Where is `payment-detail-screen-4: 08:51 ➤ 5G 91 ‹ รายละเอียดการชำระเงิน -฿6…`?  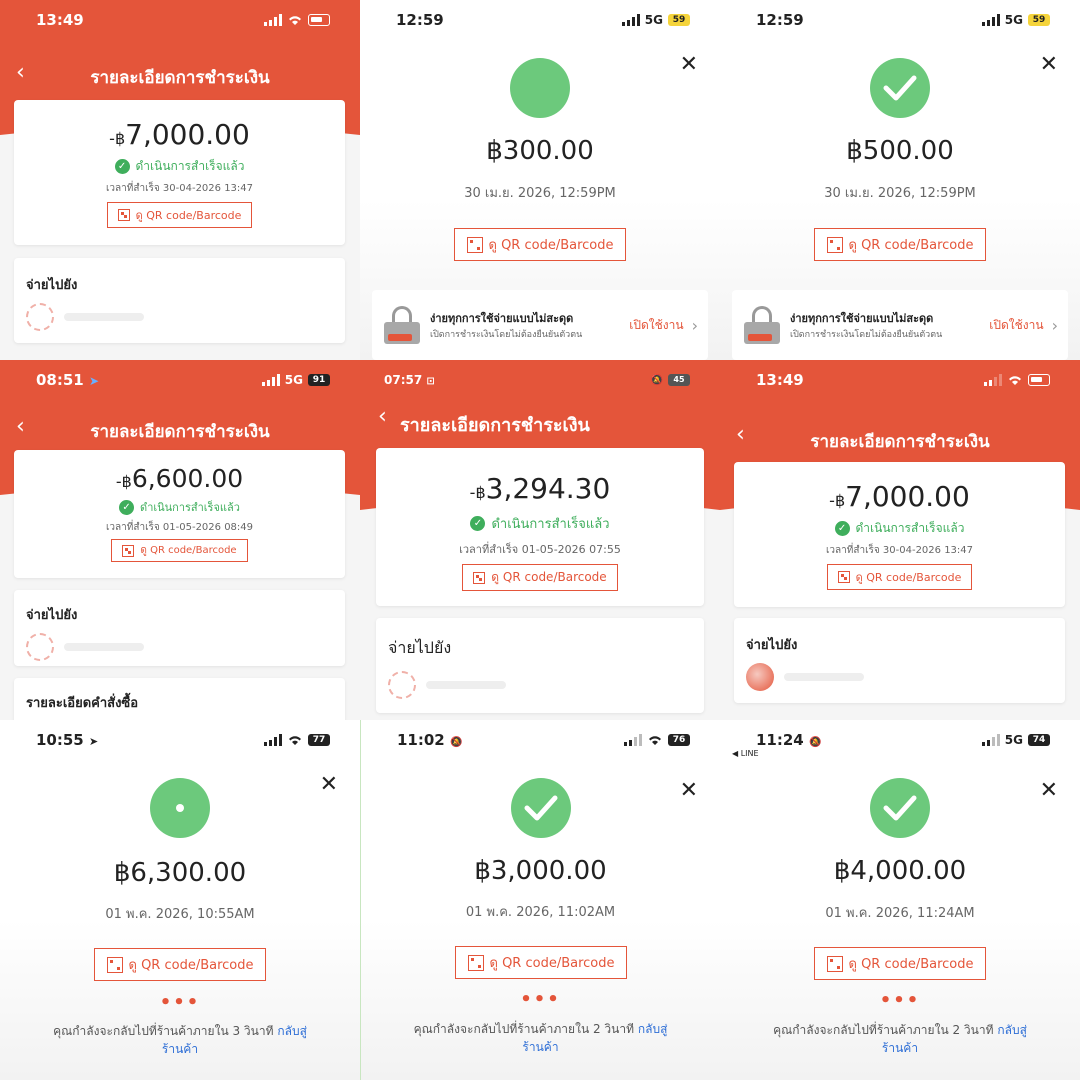
payment-detail-screen-4: 08:51 ➤ 5G 91 ‹ รายละเอียดการชำระเงิน -฿6… is located at coordinates (180, 540).